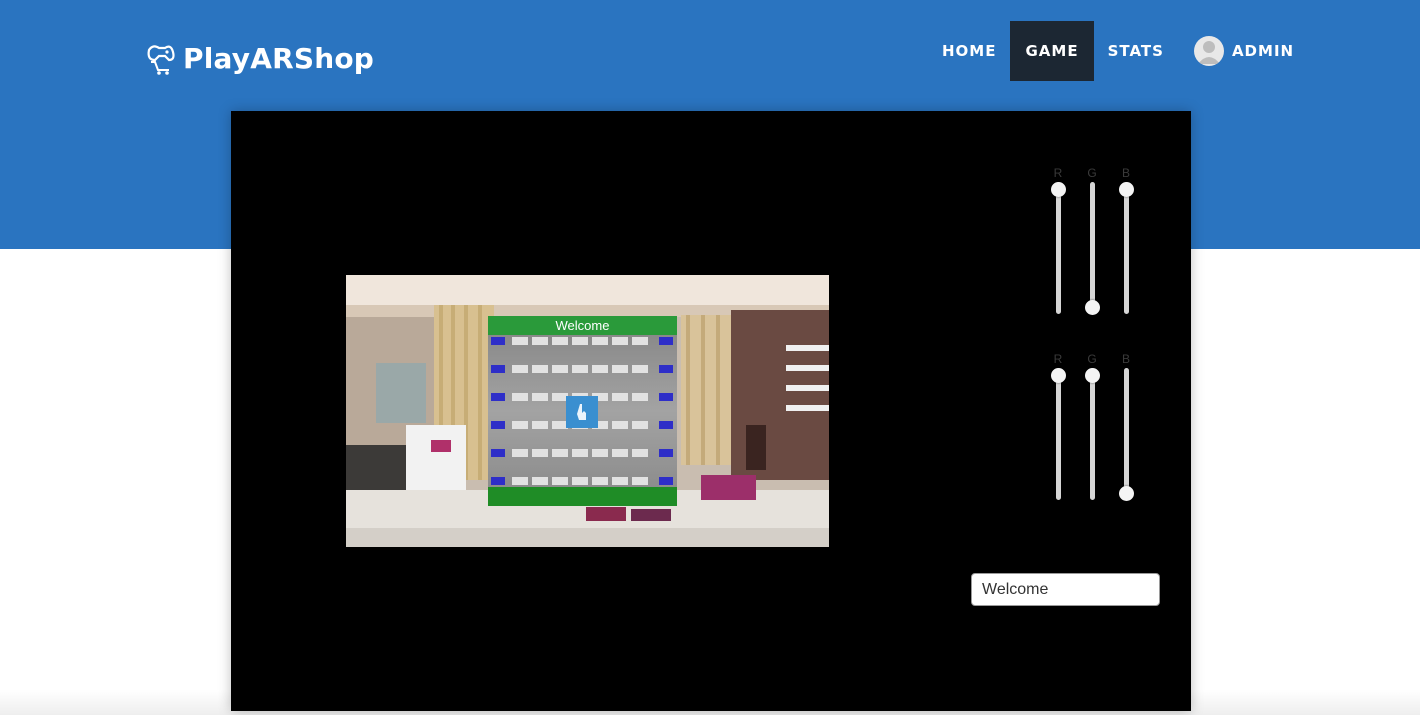 The height and width of the screenshot is (715, 1420). What do you see at coordinates (582, 496) in the screenshot?
I see `welcome-panel-footer` at bounding box center [582, 496].